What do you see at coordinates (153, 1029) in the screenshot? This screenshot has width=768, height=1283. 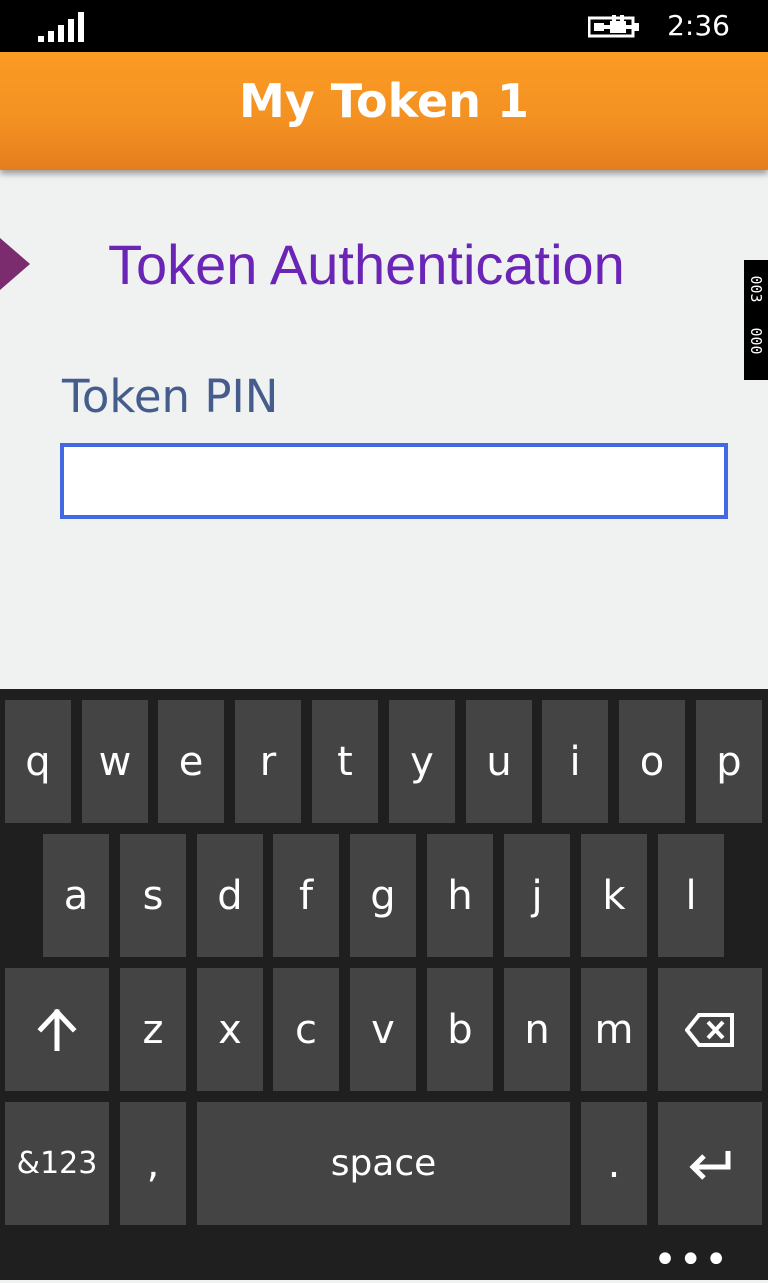 I see `key-z: z` at bounding box center [153, 1029].